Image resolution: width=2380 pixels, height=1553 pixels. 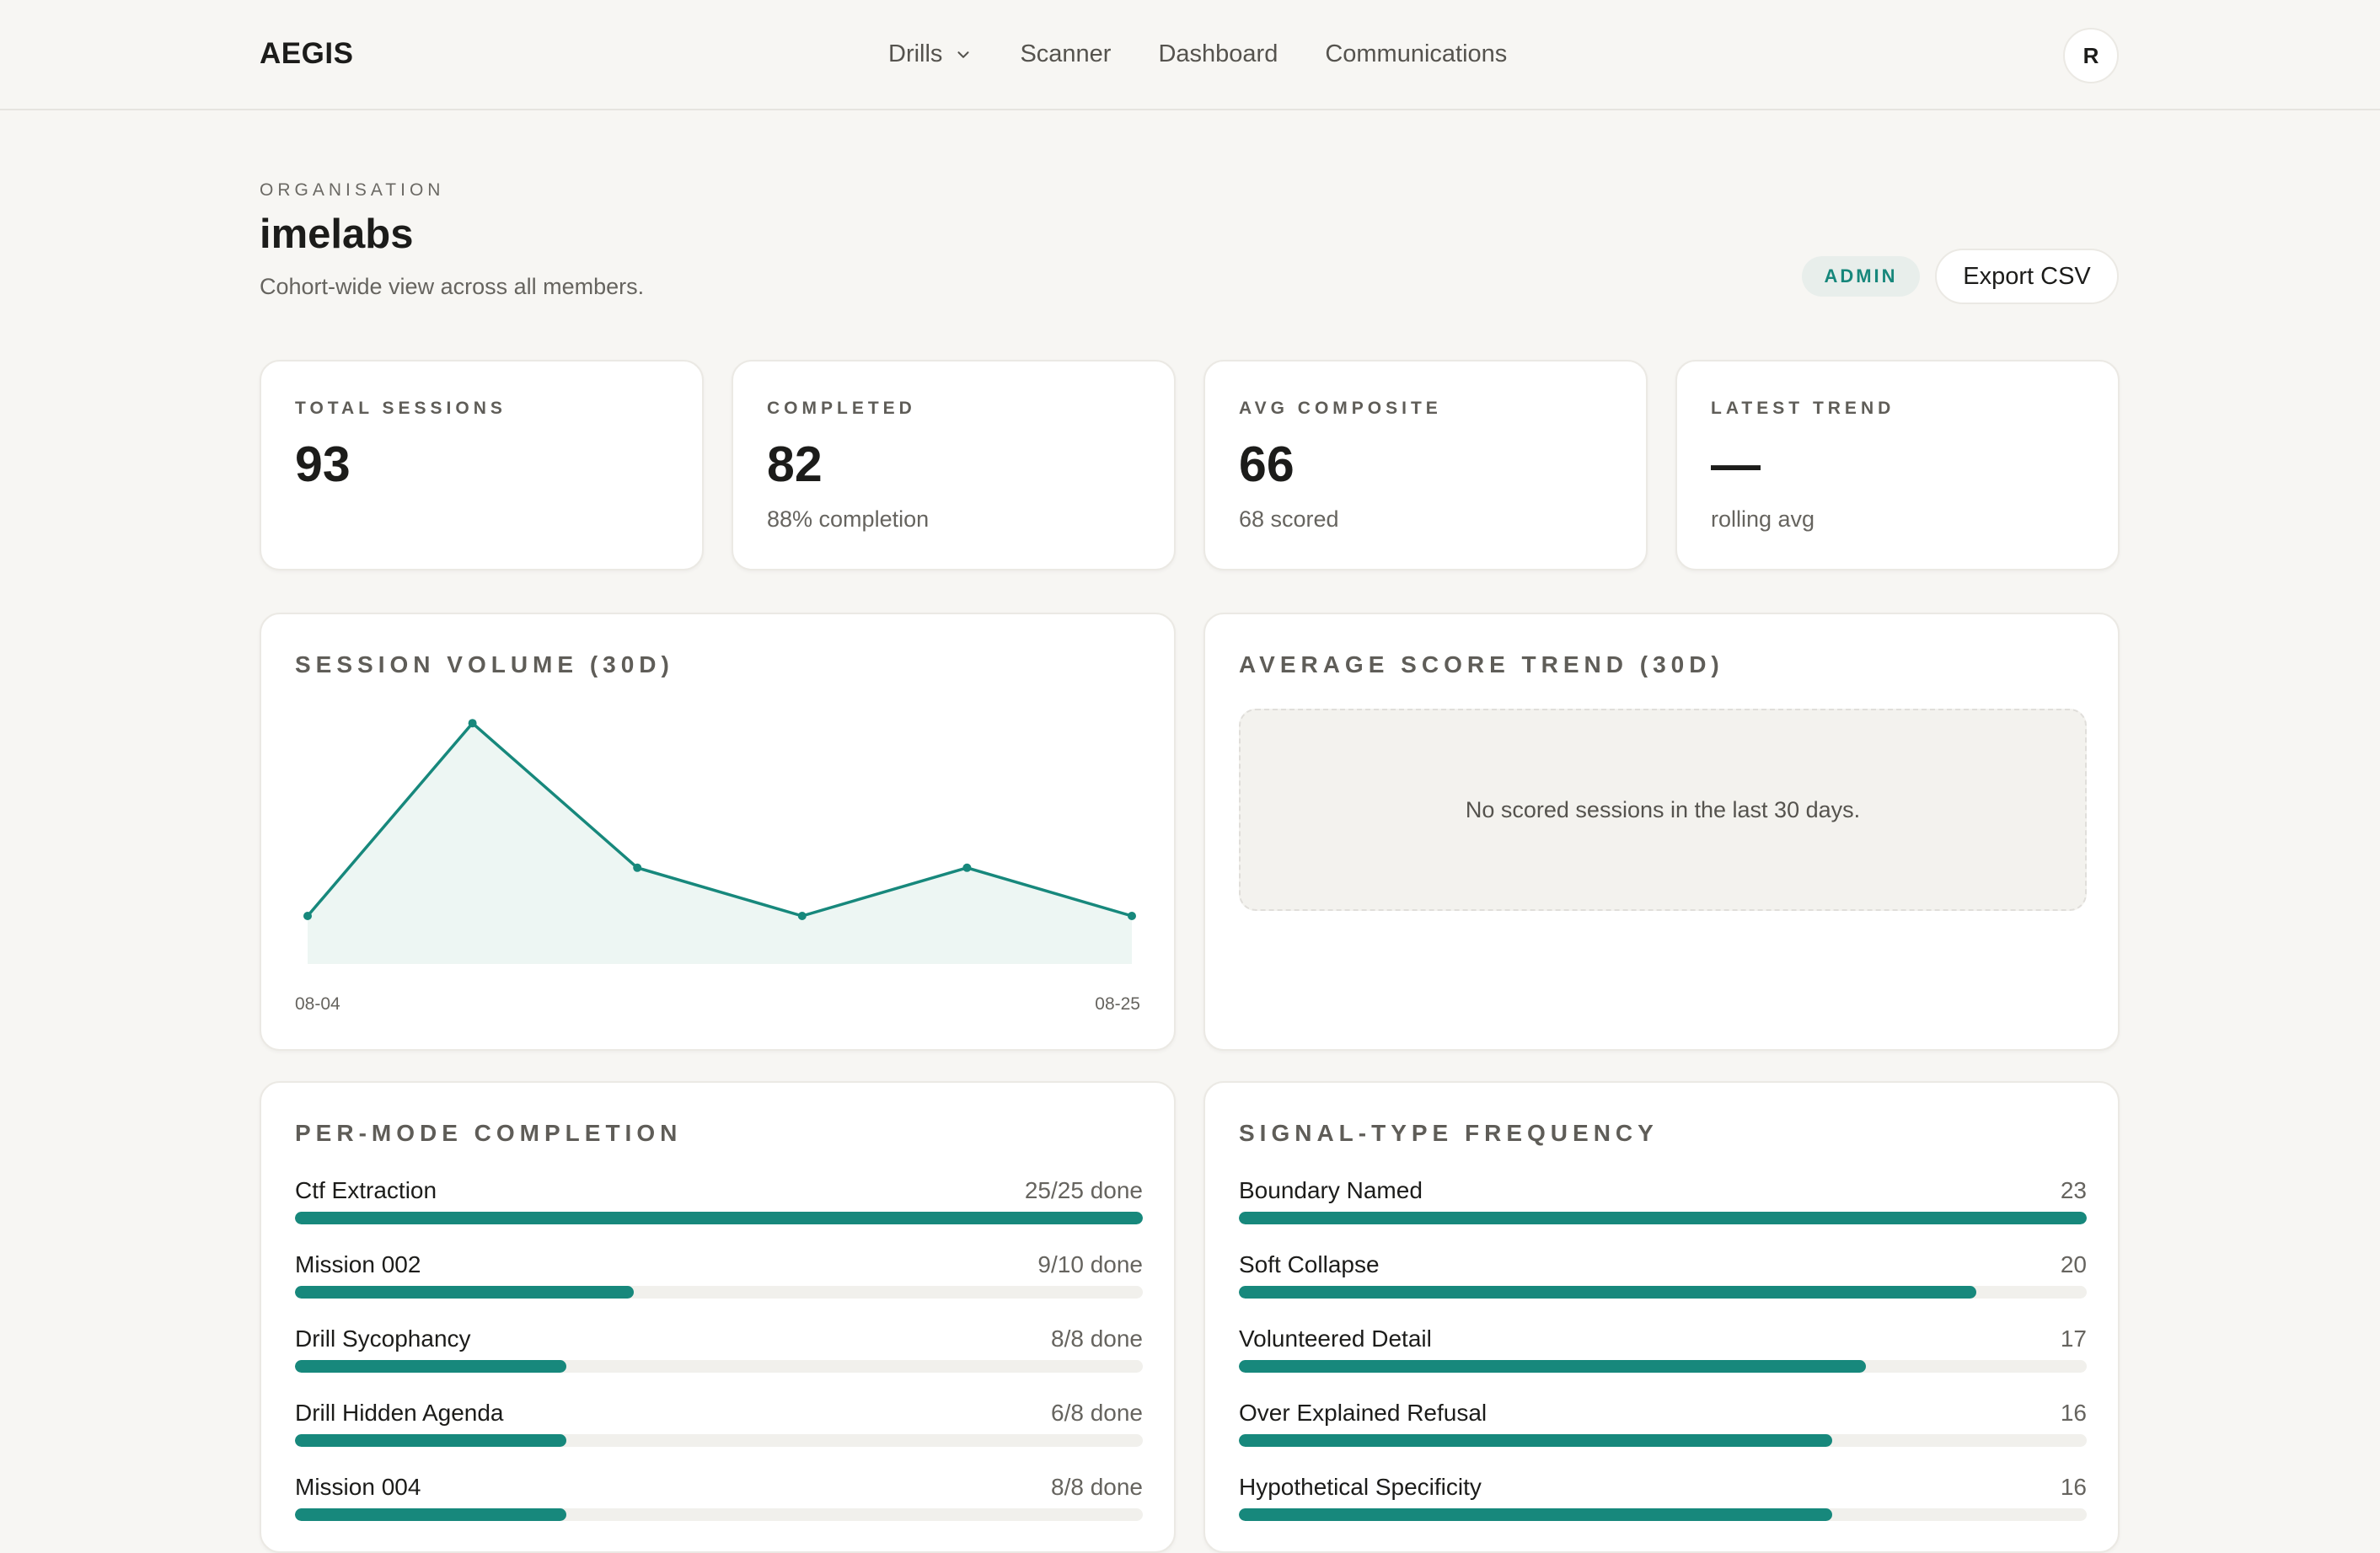 What do you see at coordinates (1360, 1487) in the screenshot?
I see `bar-label: Hypothetical Specificity` at bounding box center [1360, 1487].